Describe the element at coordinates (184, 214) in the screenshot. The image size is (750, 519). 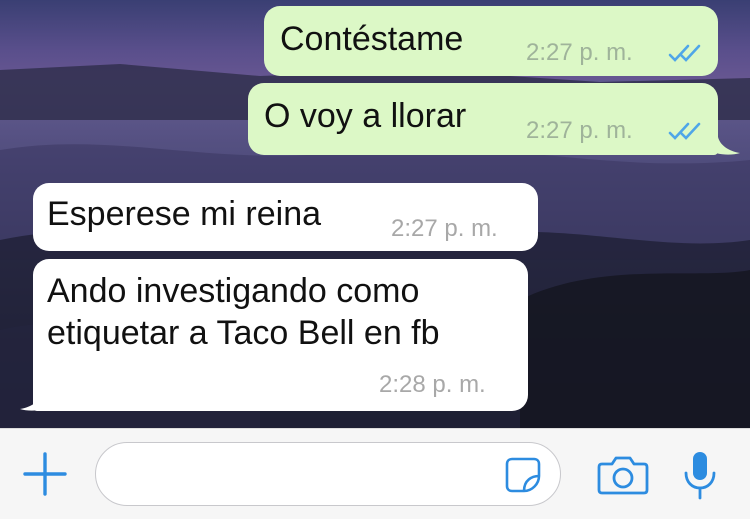
I see `message-text: Esperese mi reina` at that location.